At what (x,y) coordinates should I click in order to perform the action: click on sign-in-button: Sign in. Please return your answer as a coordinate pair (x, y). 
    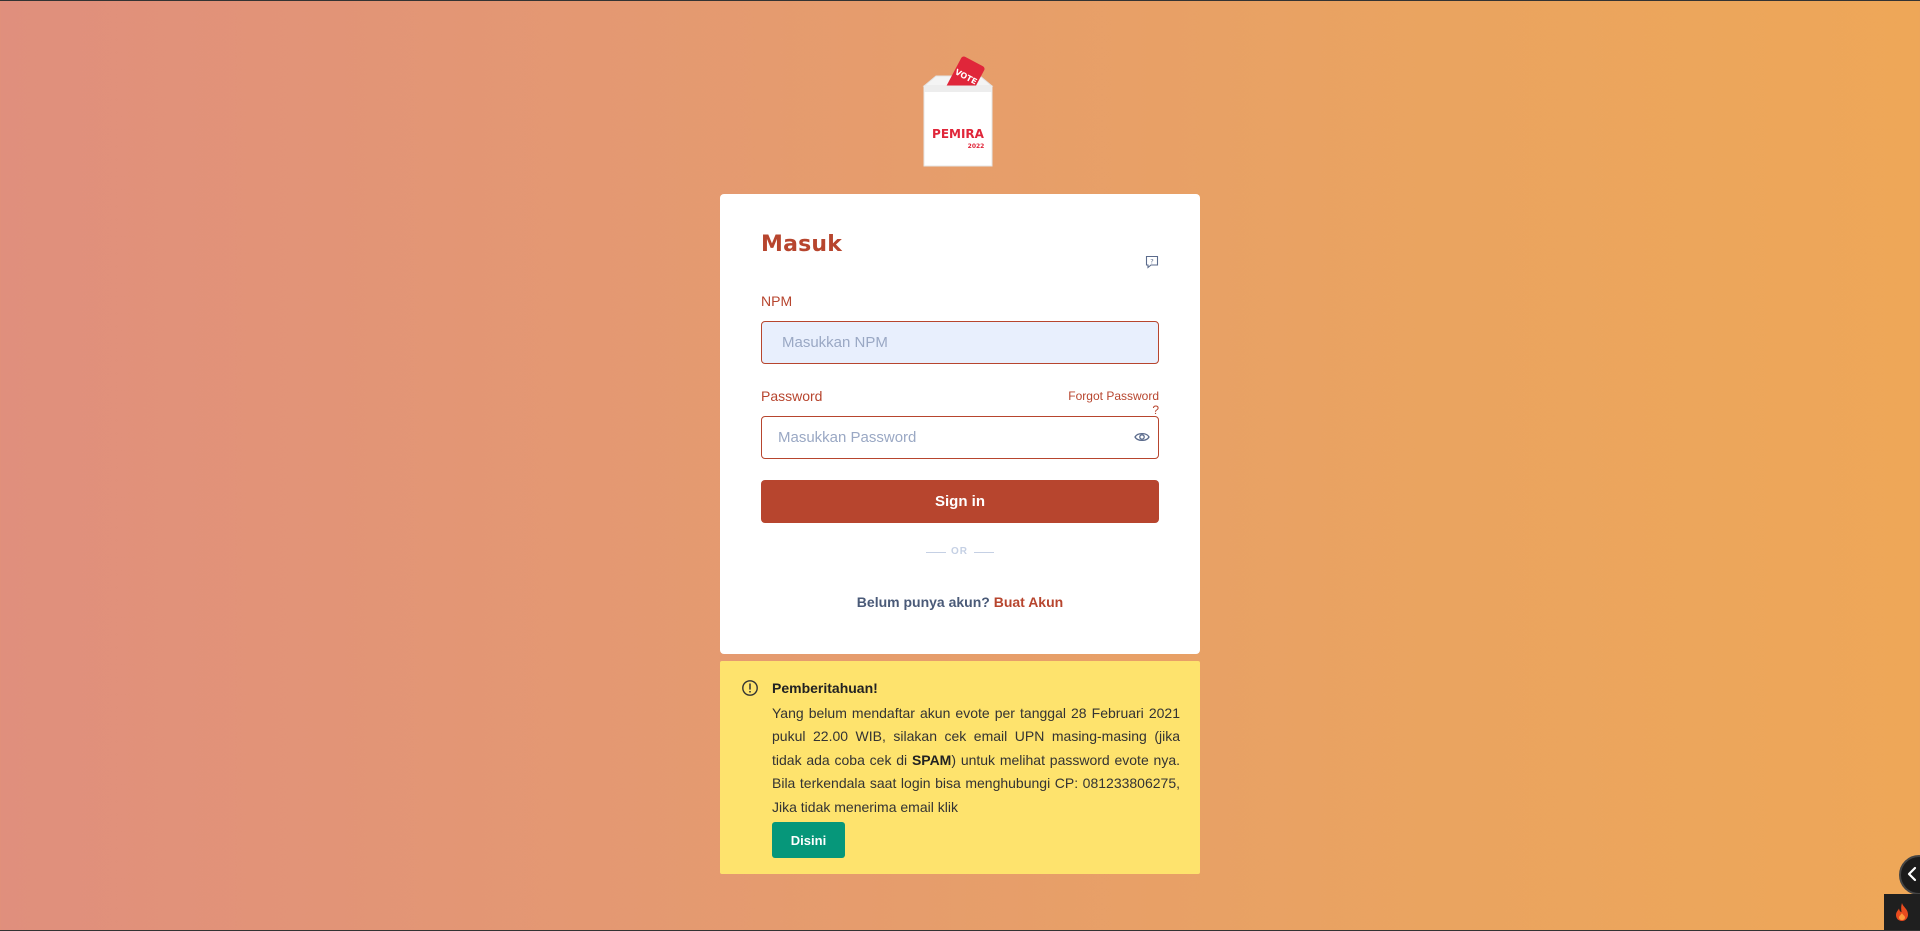
    Looking at the image, I should click on (960, 501).